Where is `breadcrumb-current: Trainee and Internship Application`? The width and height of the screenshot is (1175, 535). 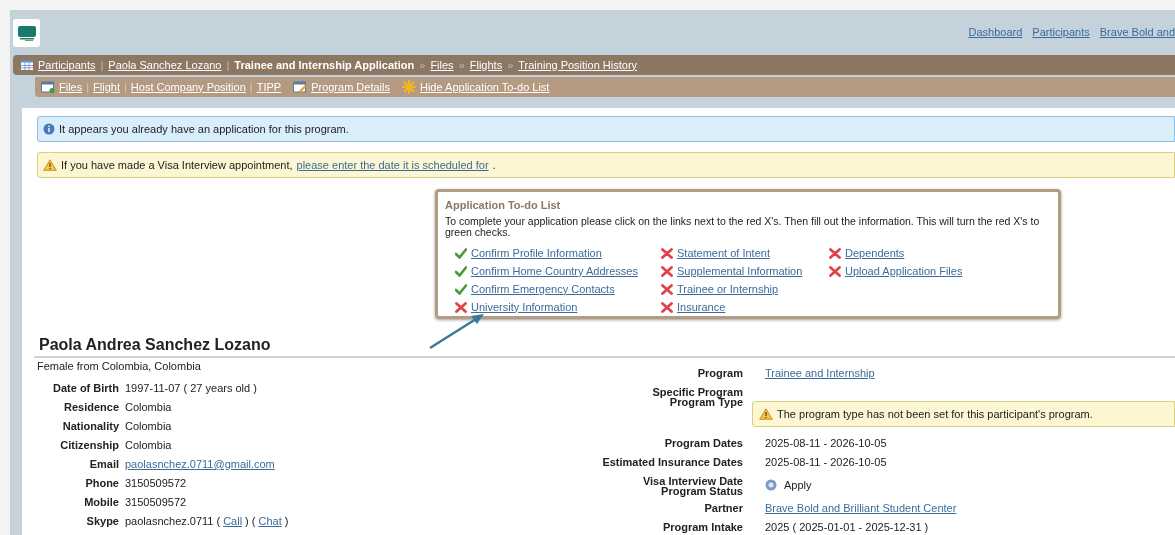
breadcrumb-current: Trainee and Internship Application is located at coordinates (324, 65).